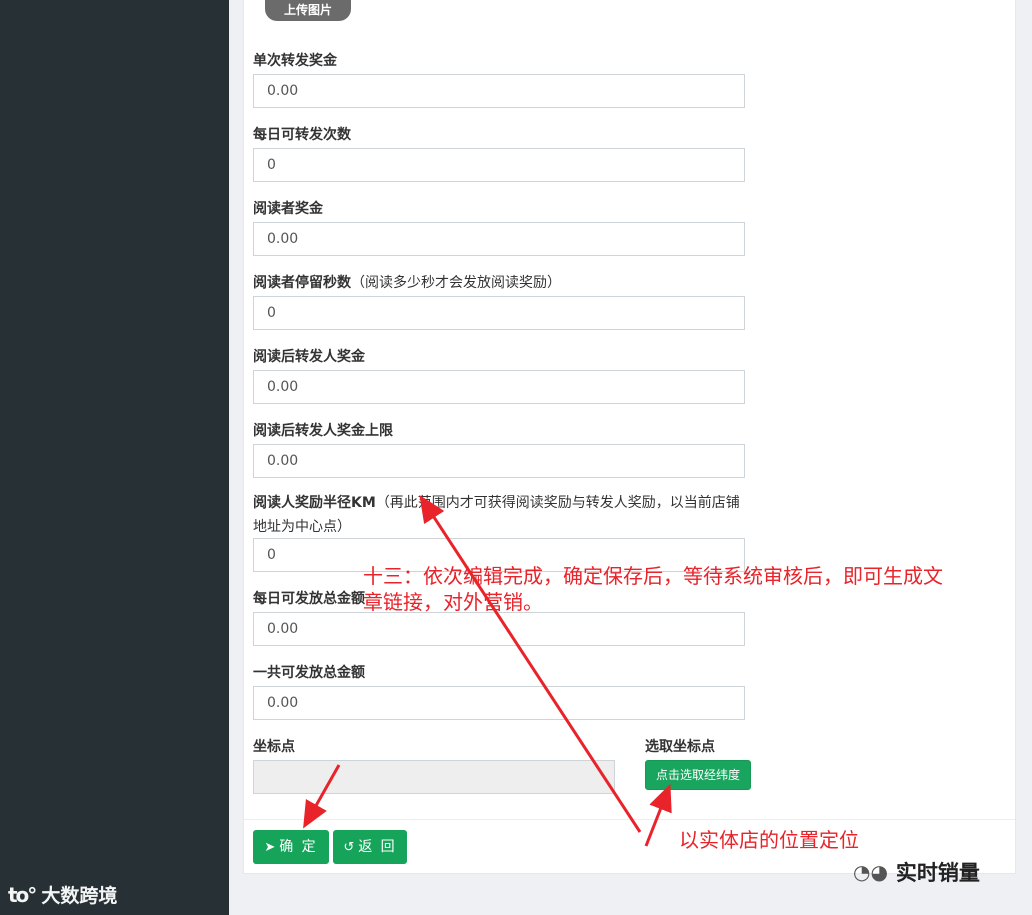  I want to click on back-label: 返 回, so click(377, 847).